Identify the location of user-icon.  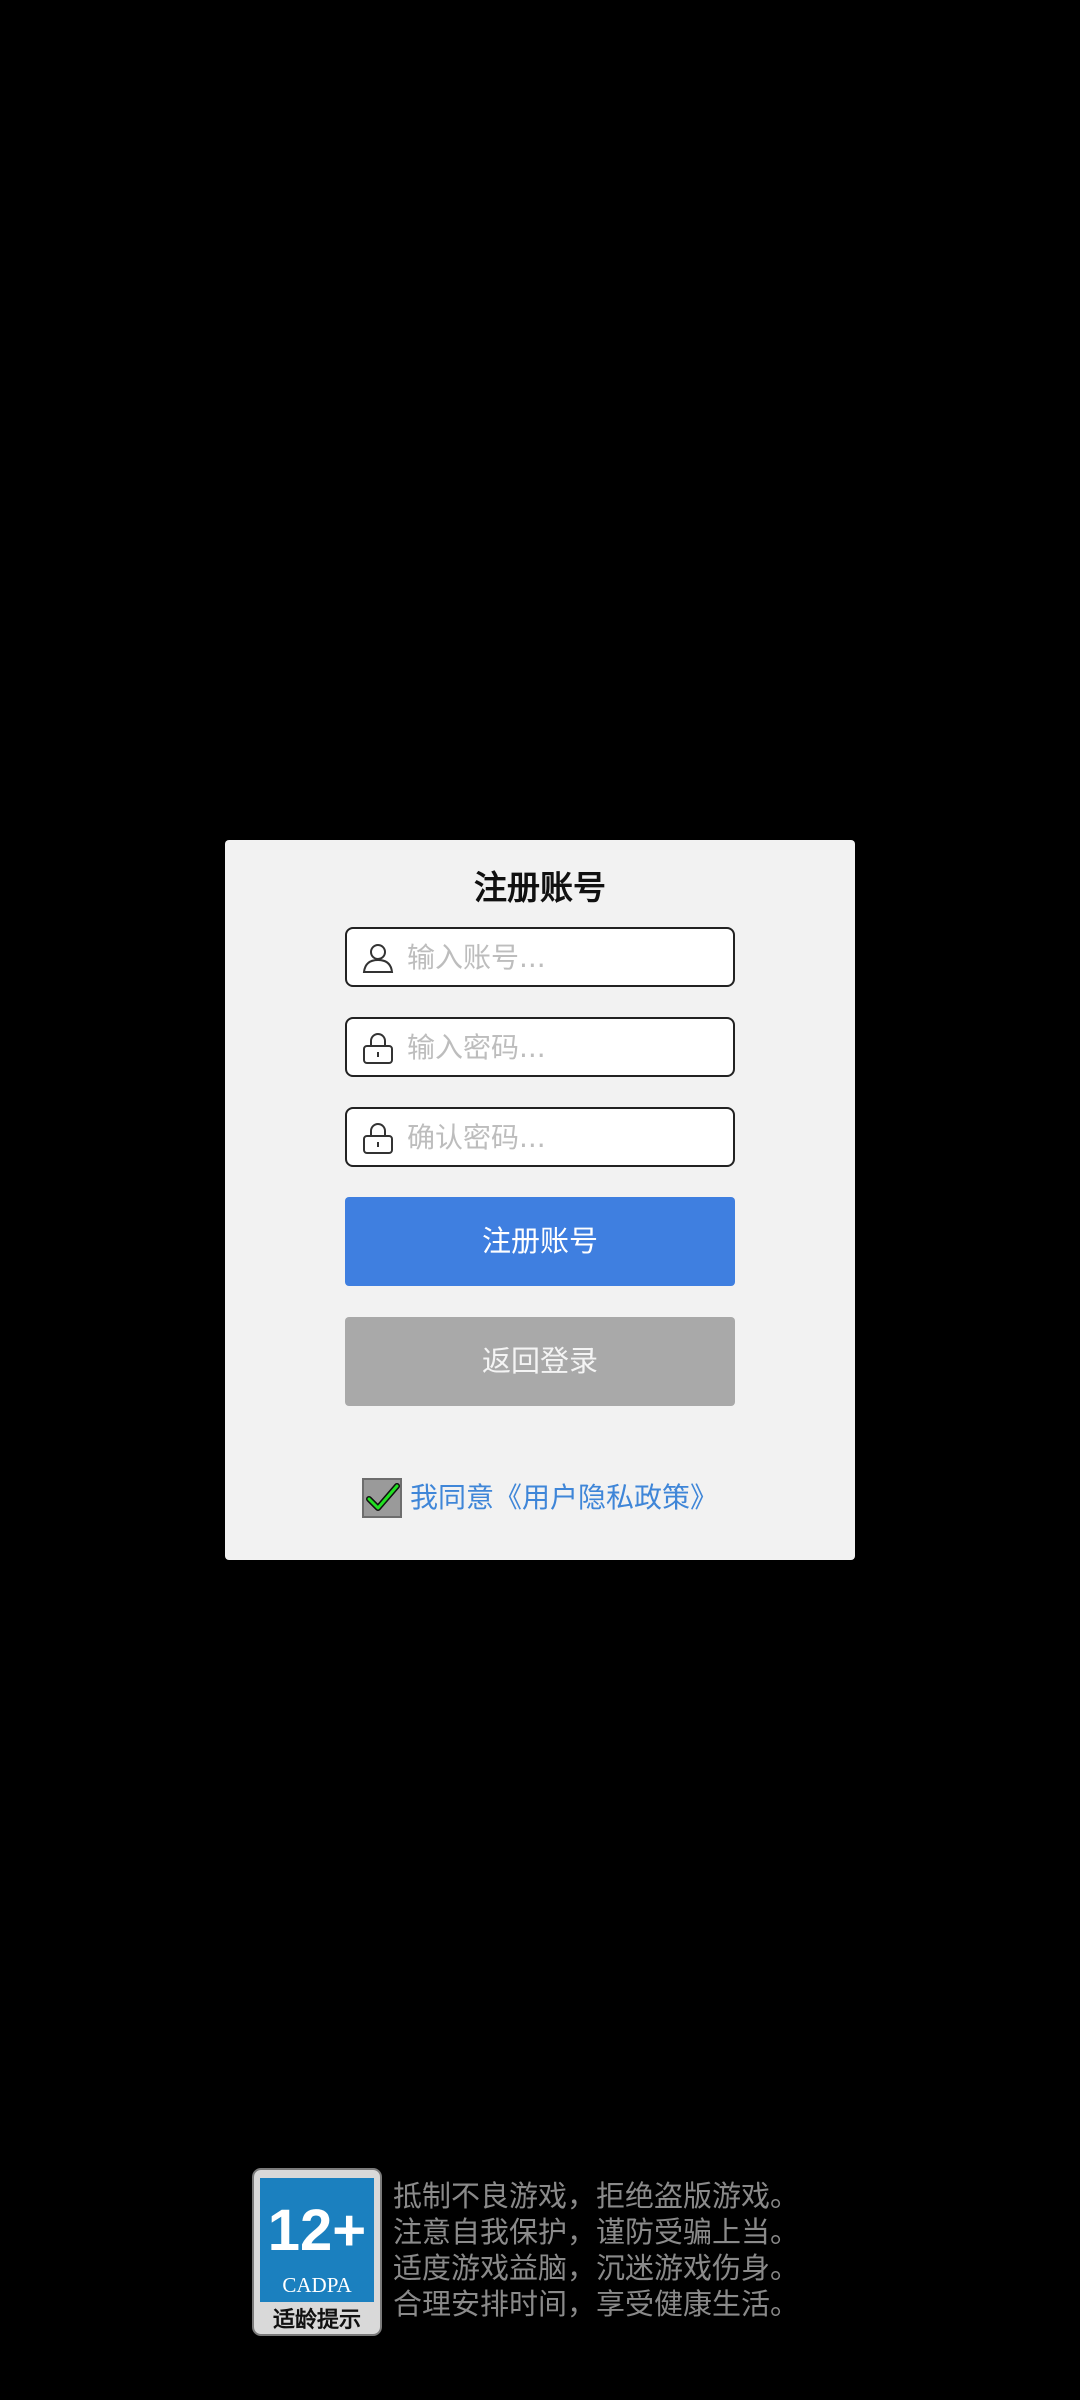
(378, 958).